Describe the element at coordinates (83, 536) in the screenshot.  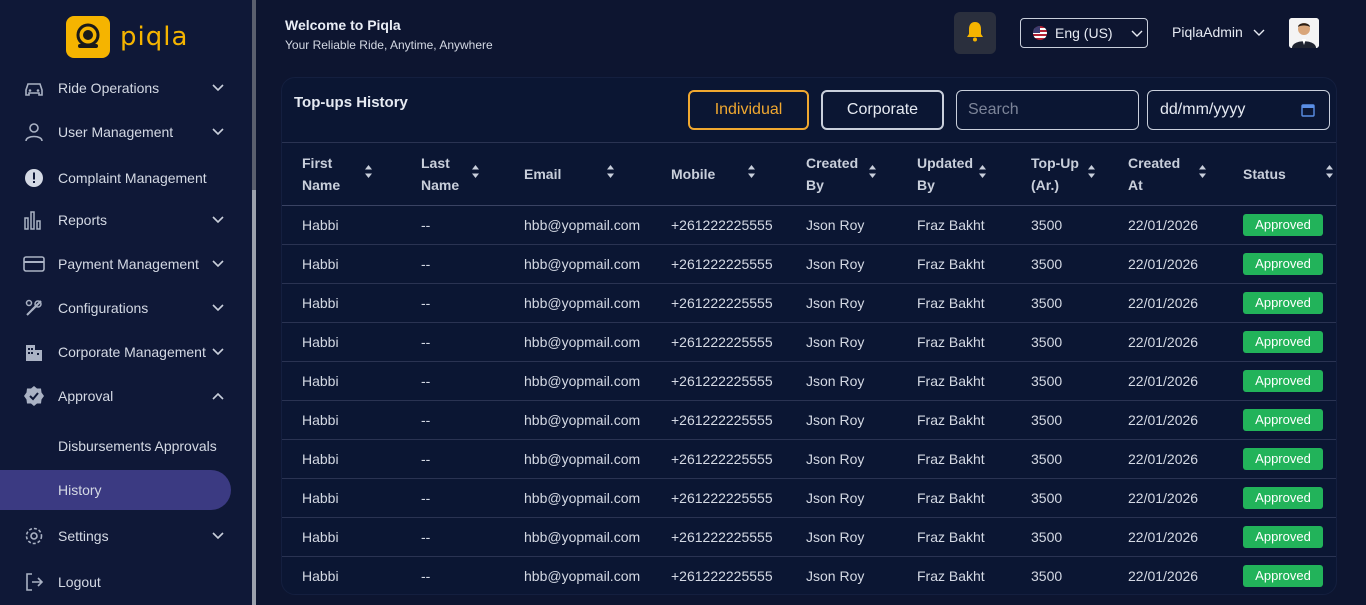
I see `sidebar-item-label: Settings` at that location.